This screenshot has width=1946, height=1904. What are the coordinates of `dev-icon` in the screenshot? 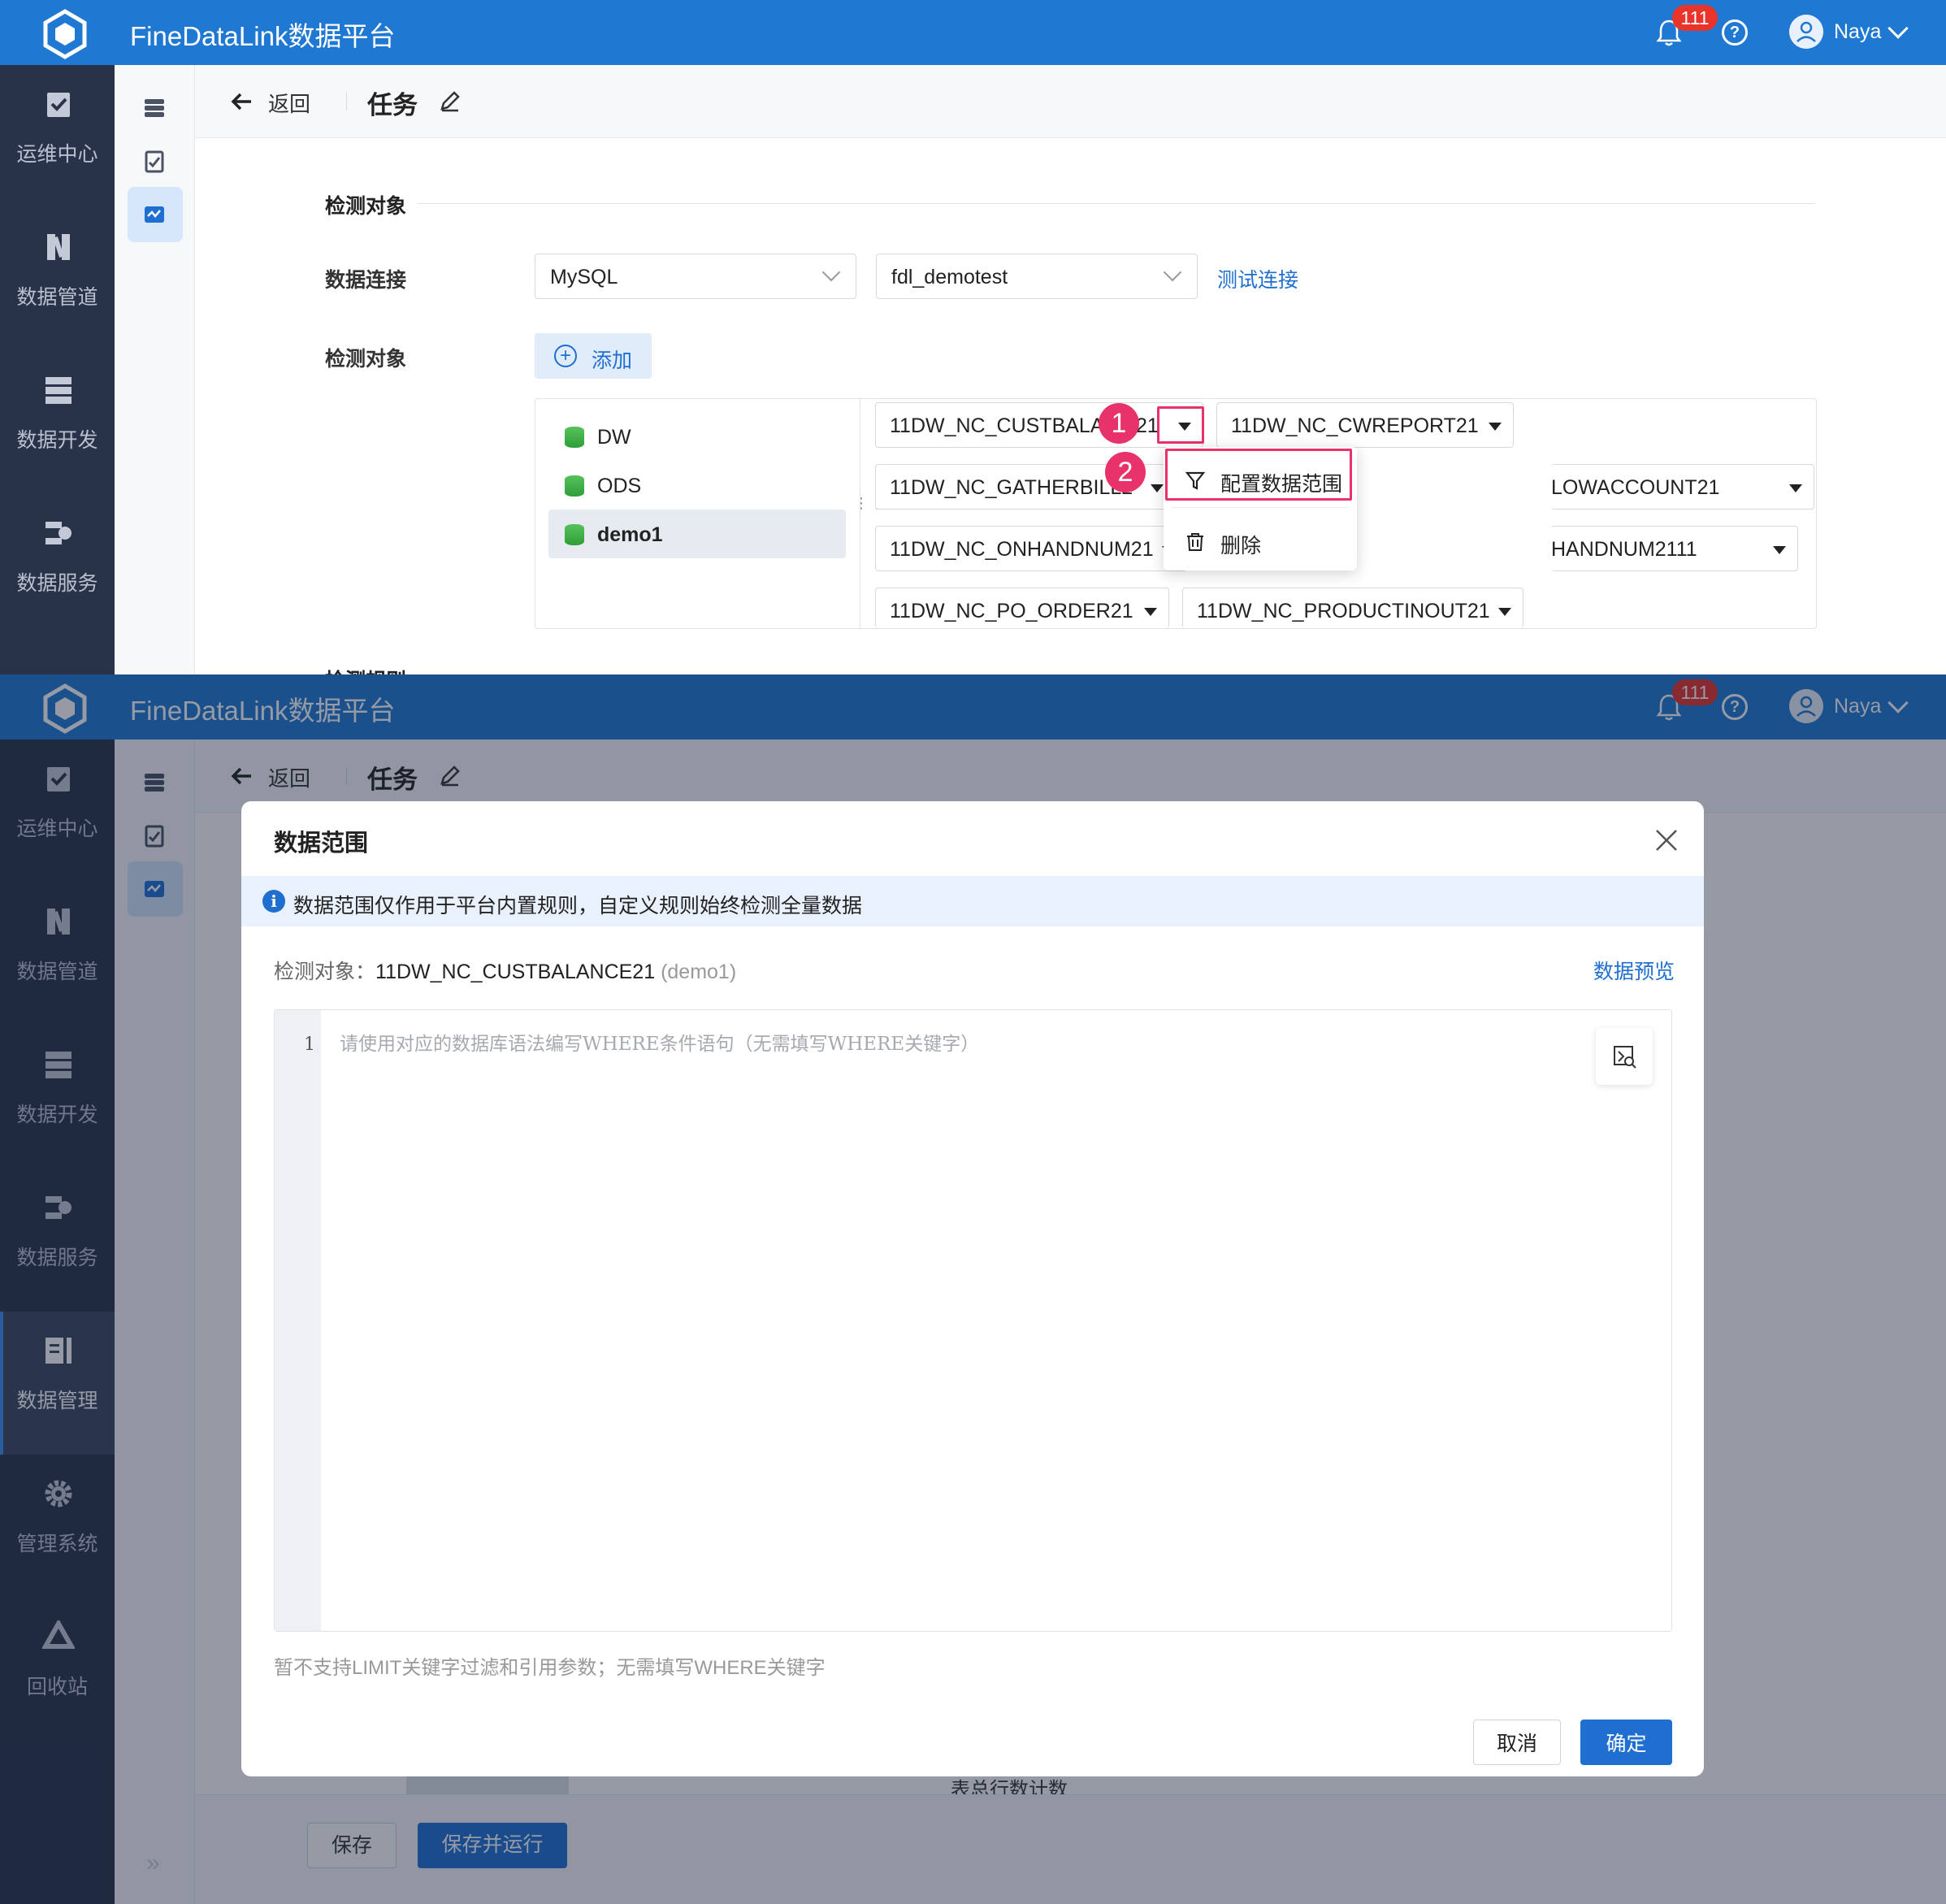 It's located at (59, 391).